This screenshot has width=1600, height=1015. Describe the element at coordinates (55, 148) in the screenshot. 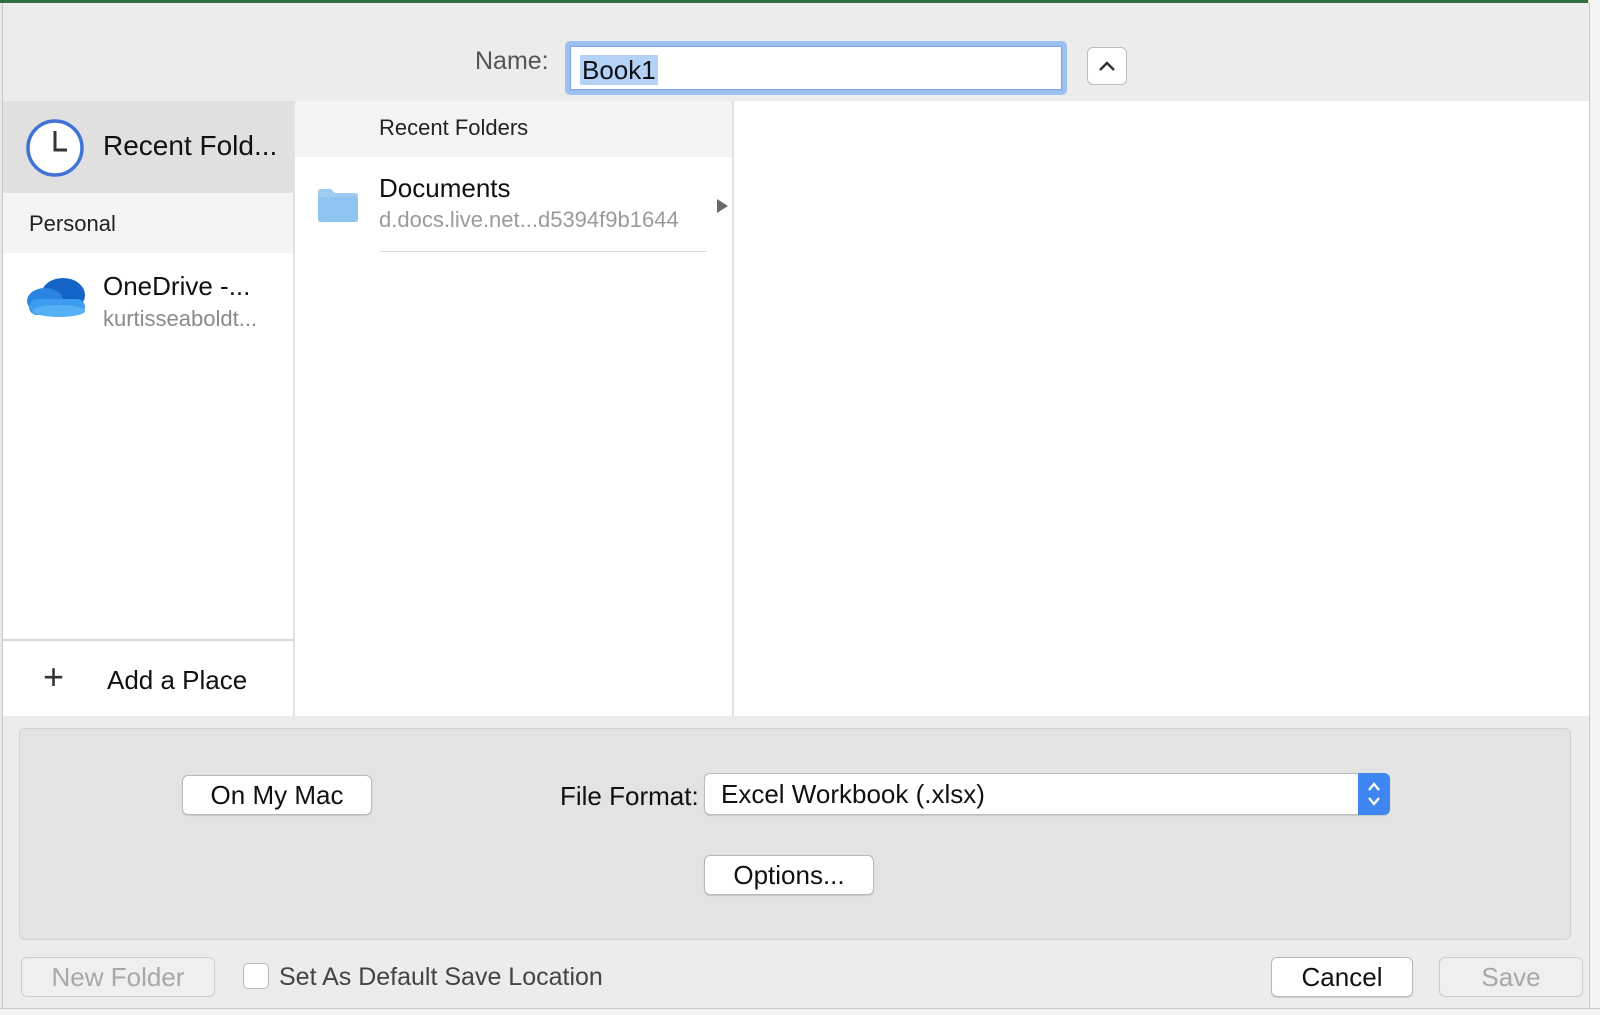

I see `clock-icon` at that location.